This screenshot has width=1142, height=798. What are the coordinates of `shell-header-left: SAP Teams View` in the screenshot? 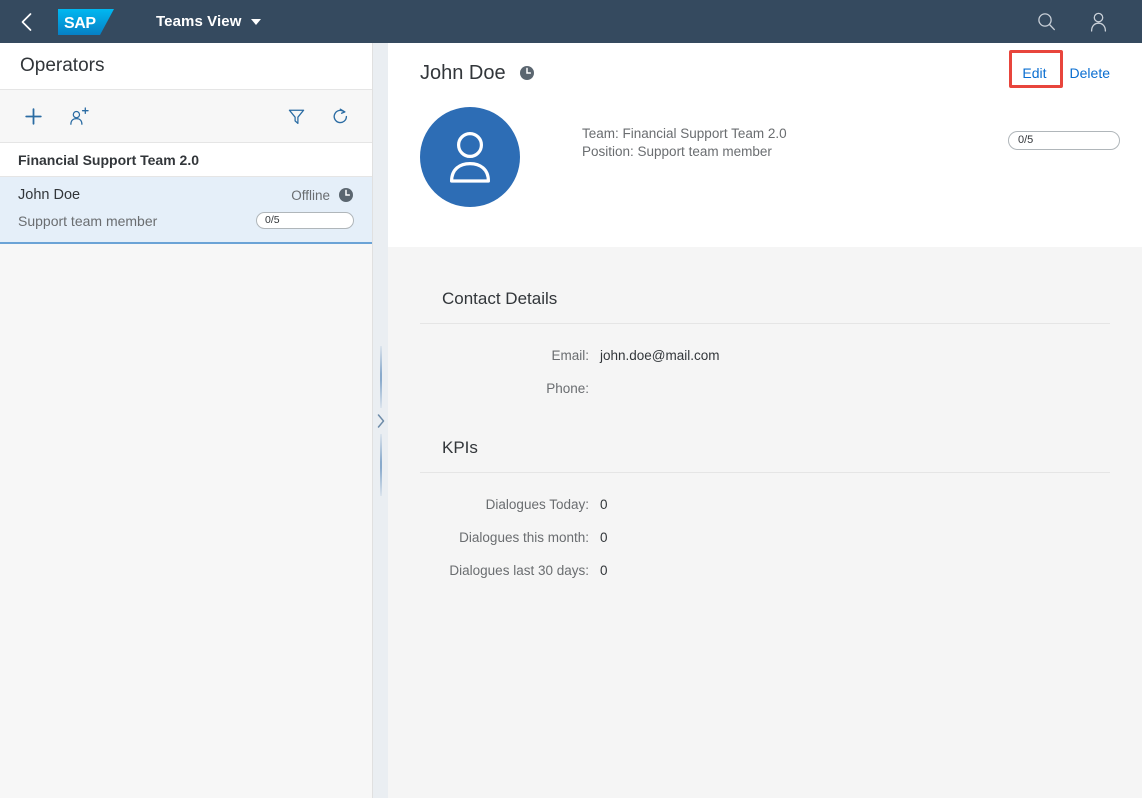 It's located at (136, 22).